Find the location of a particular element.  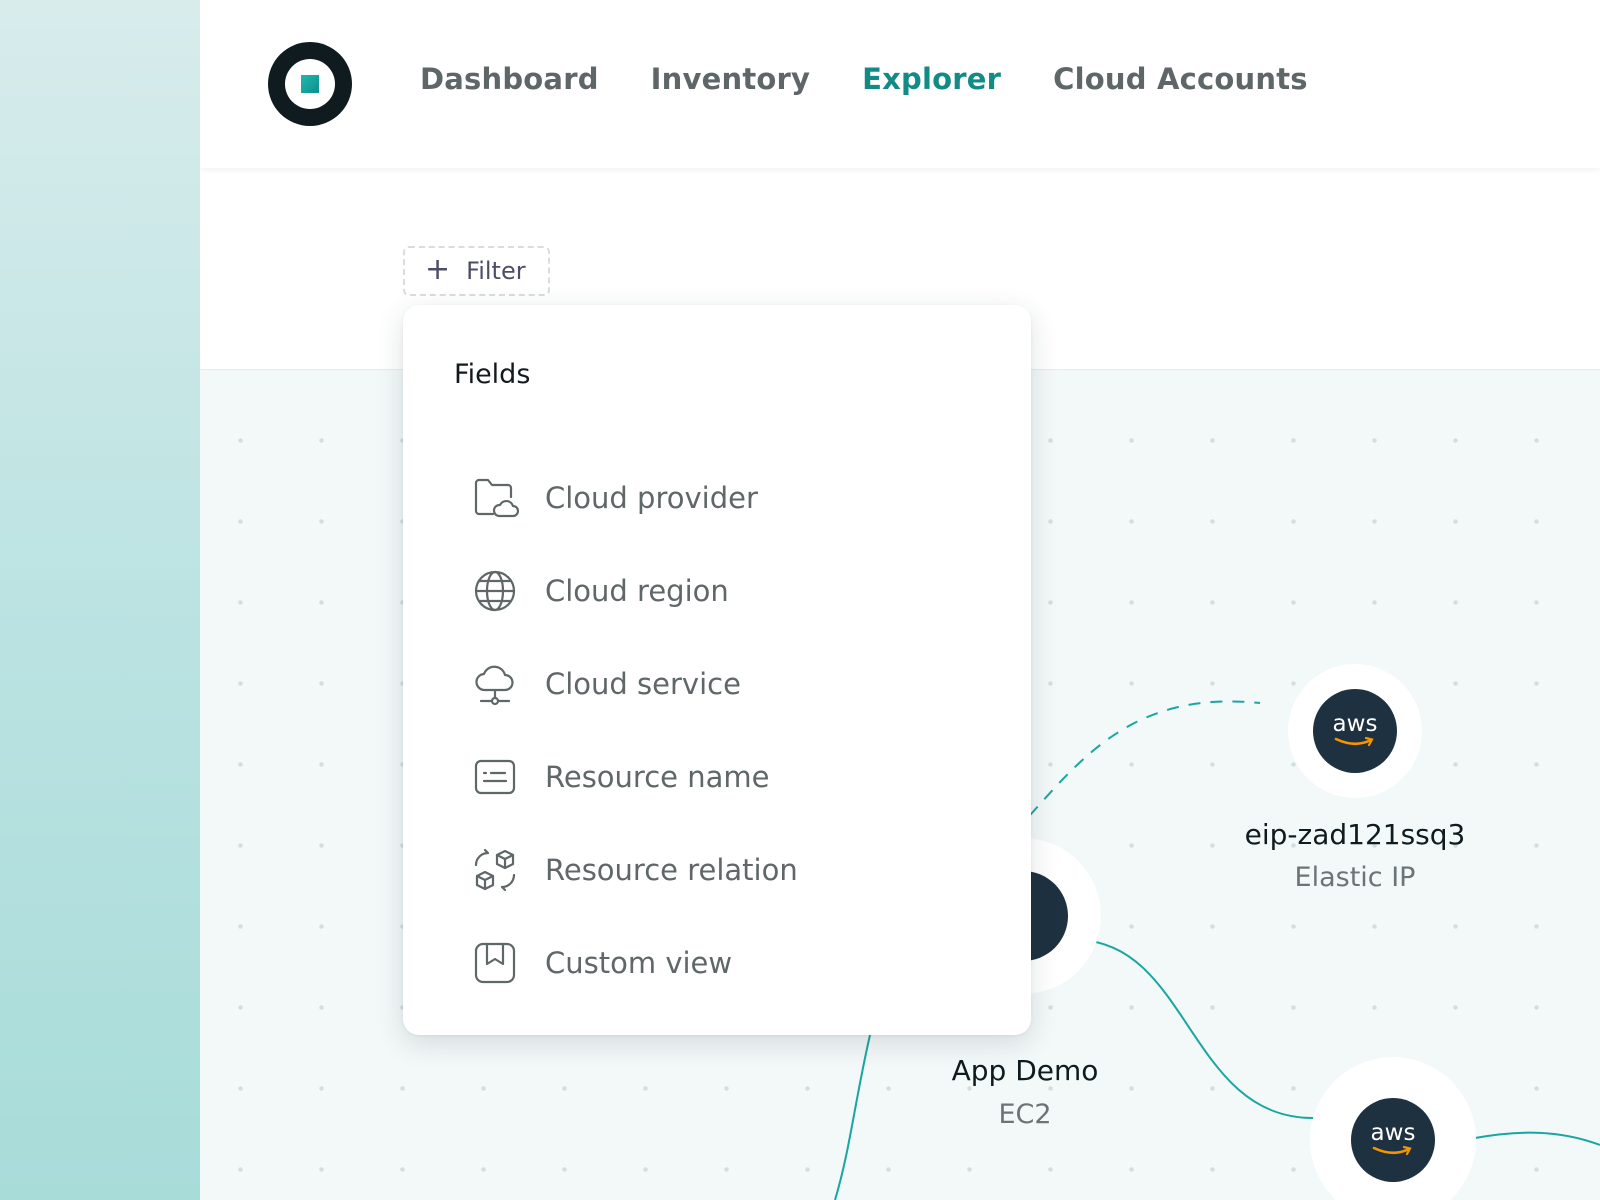

field-option-cloud-region: Cloud region is located at coordinates (731, 590).